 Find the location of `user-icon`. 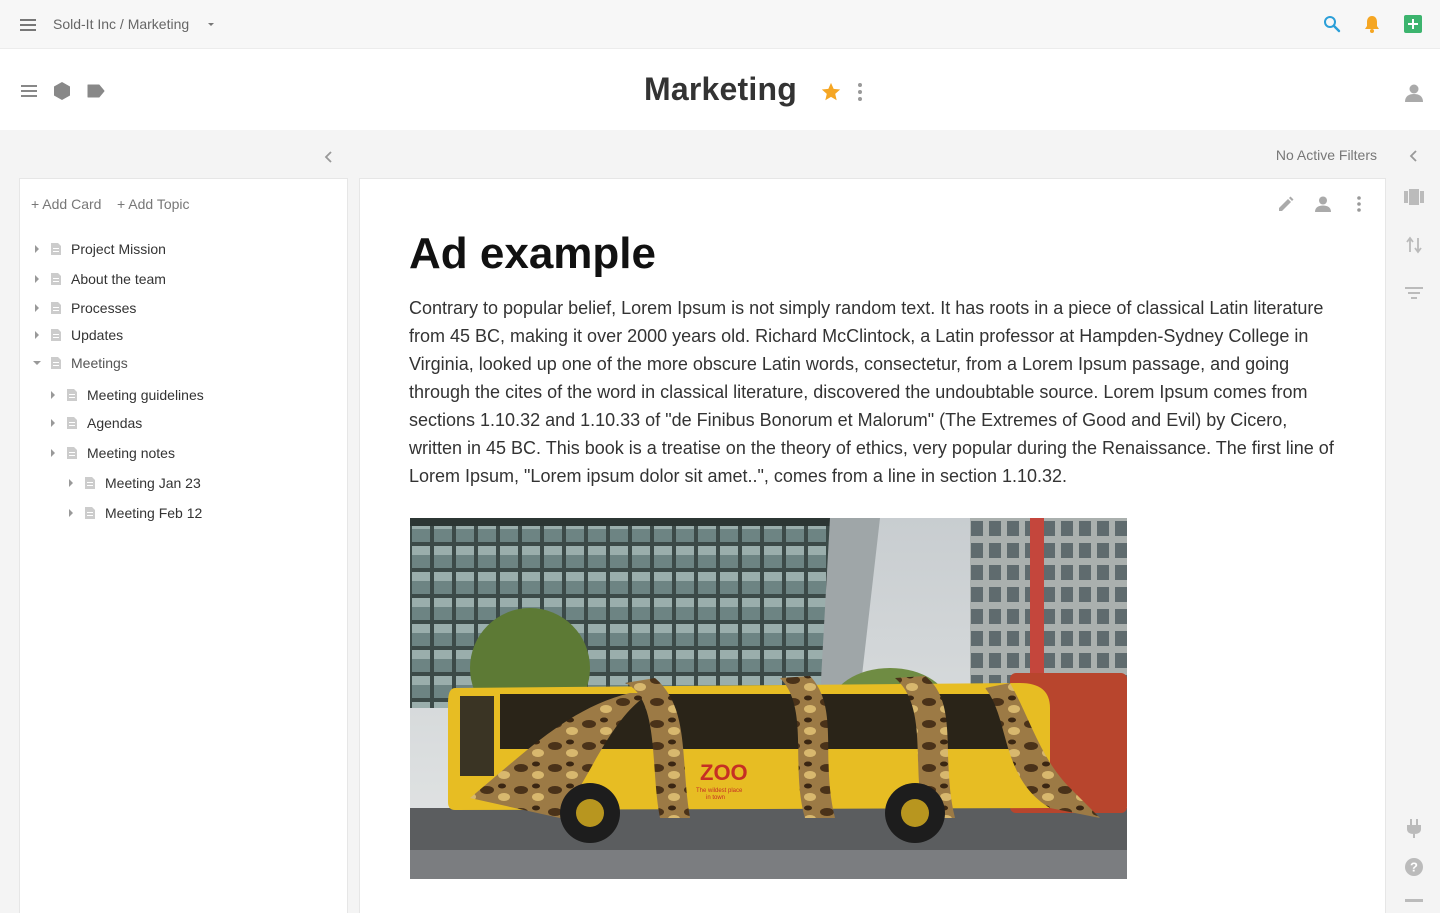

user-icon is located at coordinates (1414, 93).